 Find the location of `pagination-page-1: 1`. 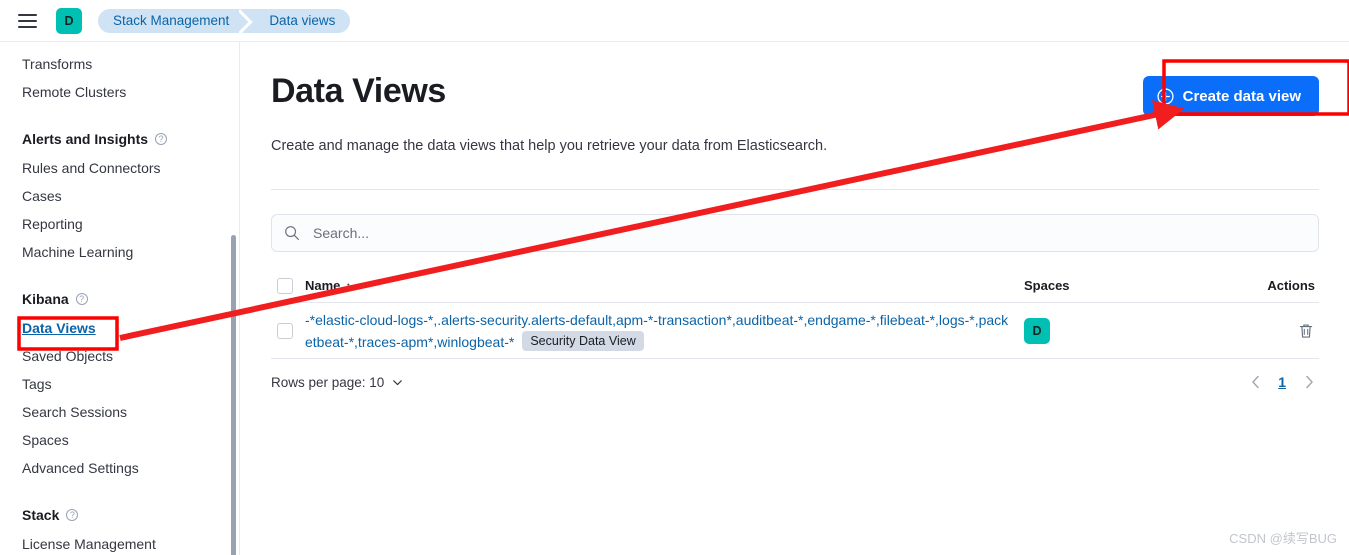

pagination-page-1: 1 is located at coordinates (1282, 382).